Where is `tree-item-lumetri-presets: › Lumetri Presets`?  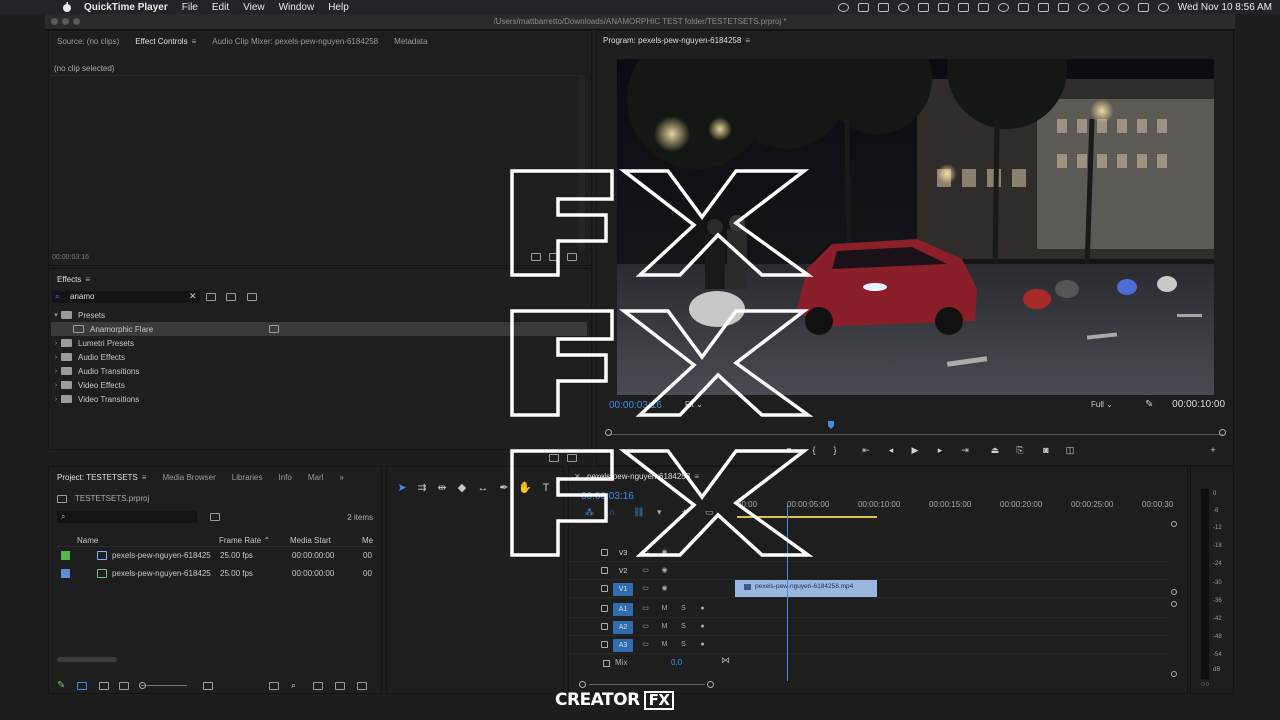
tree-item-lumetri-presets: › Lumetri Presets is located at coordinates (92, 343).